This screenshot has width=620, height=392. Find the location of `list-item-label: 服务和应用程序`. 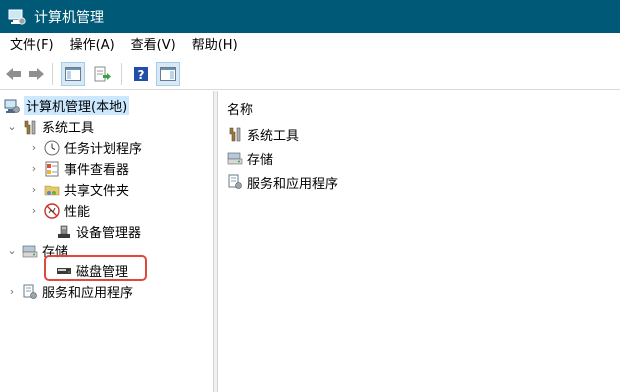

list-item-label: 服务和应用程序 is located at coordinates (293, 184).